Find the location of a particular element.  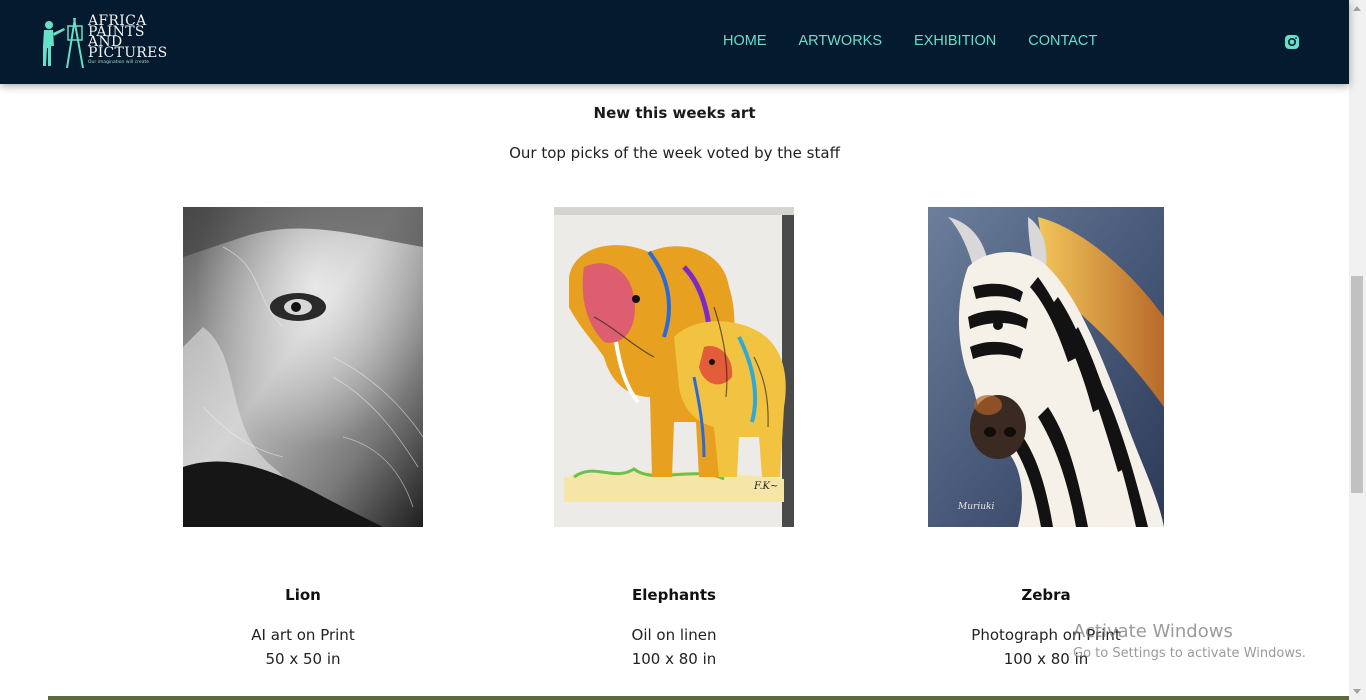

nav-exhibition: EXHIBITION is located at coordinates (955, 41).